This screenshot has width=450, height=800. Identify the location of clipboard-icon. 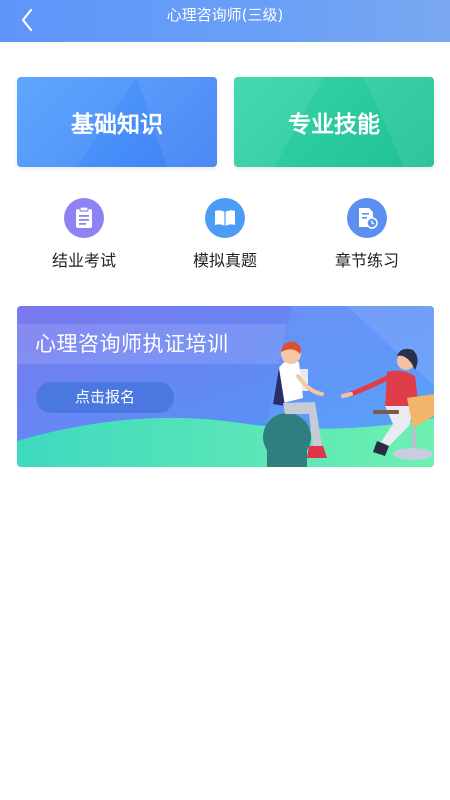
(84, 218).